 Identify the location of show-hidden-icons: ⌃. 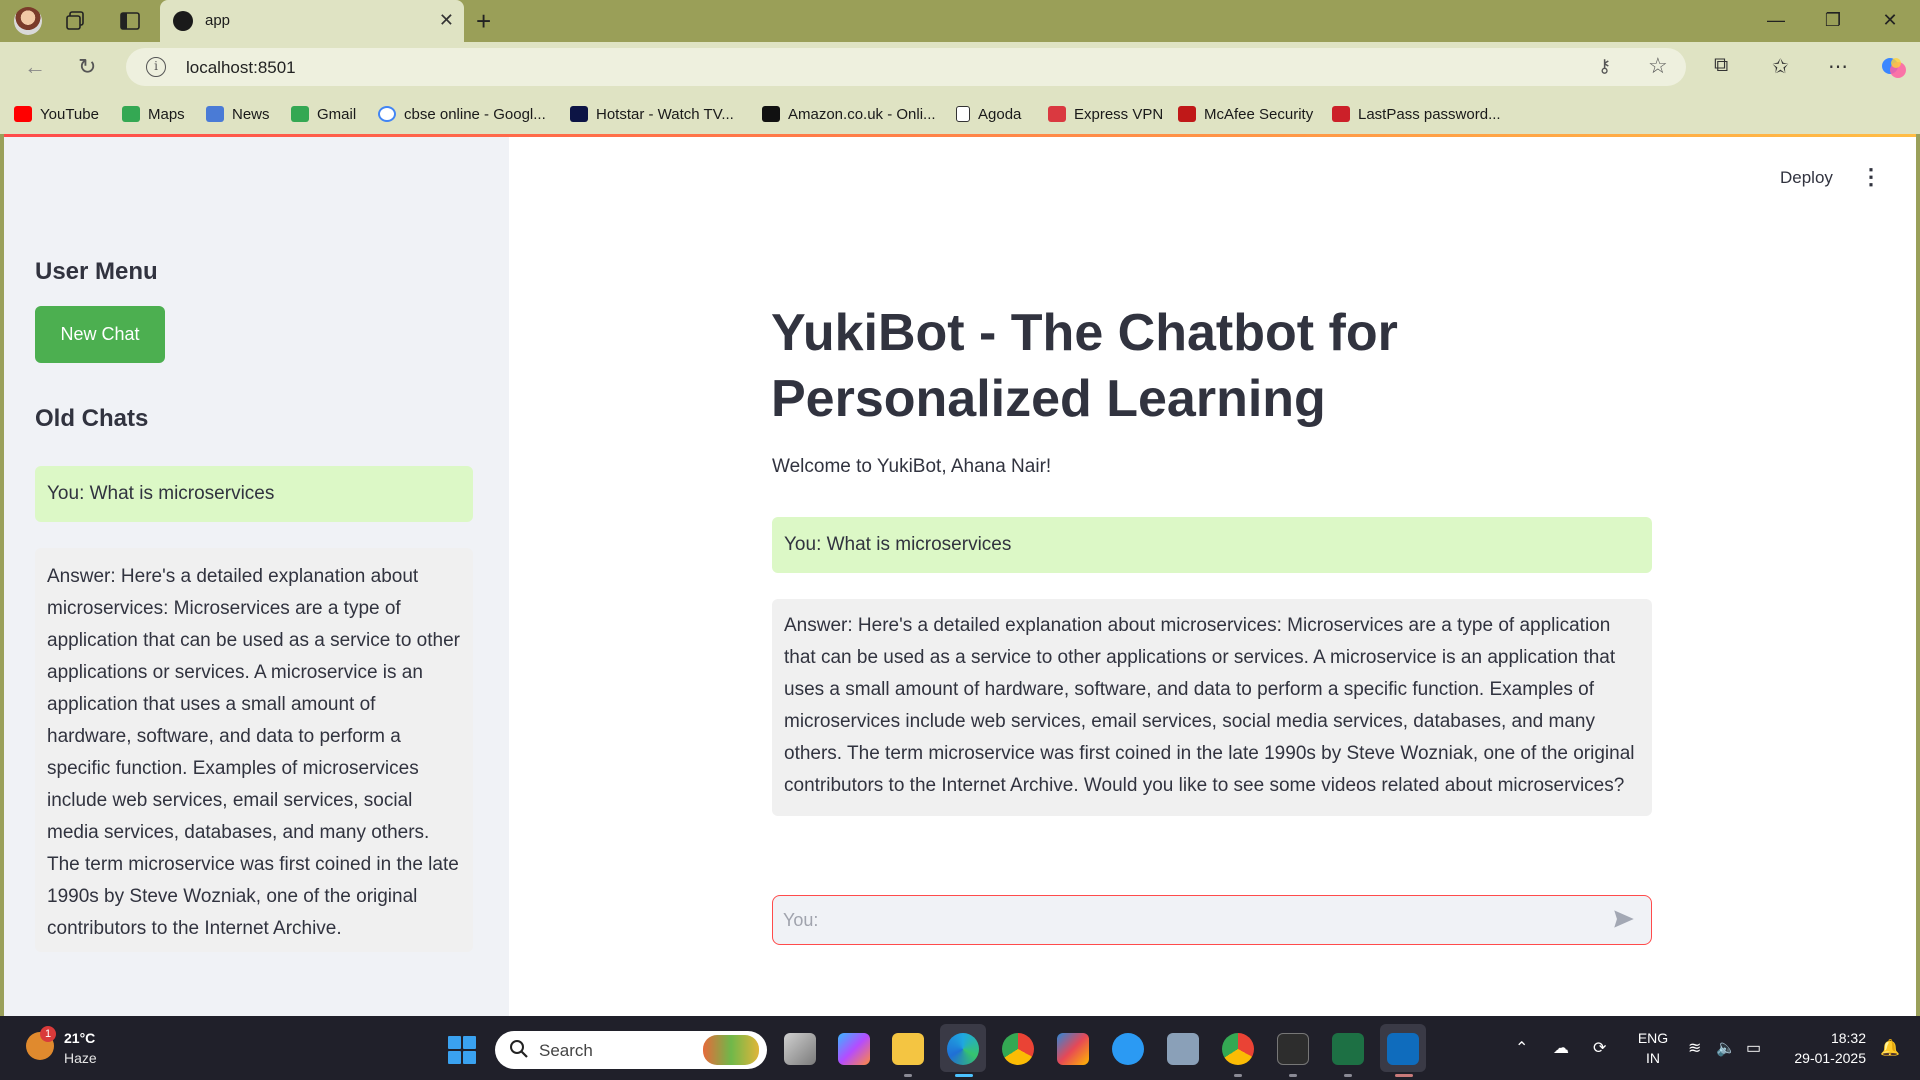
(1521, 1048).